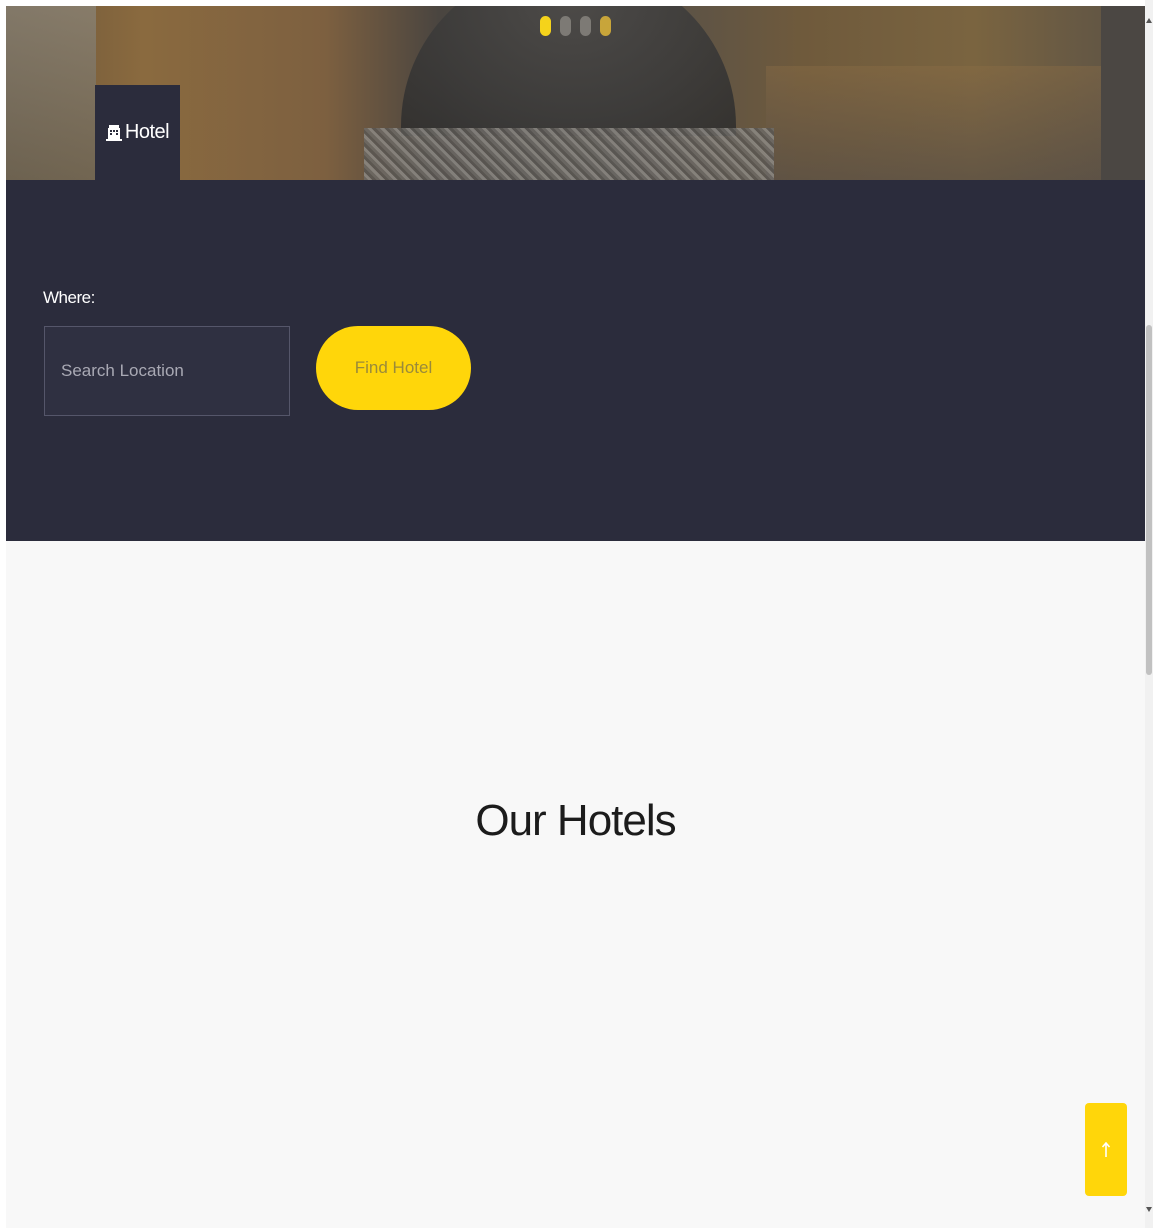  What do you see at coordinates (147, 132) in the screenshot?
I see `tab-hotel-label: Hotel` at bounding box center [147, 132].